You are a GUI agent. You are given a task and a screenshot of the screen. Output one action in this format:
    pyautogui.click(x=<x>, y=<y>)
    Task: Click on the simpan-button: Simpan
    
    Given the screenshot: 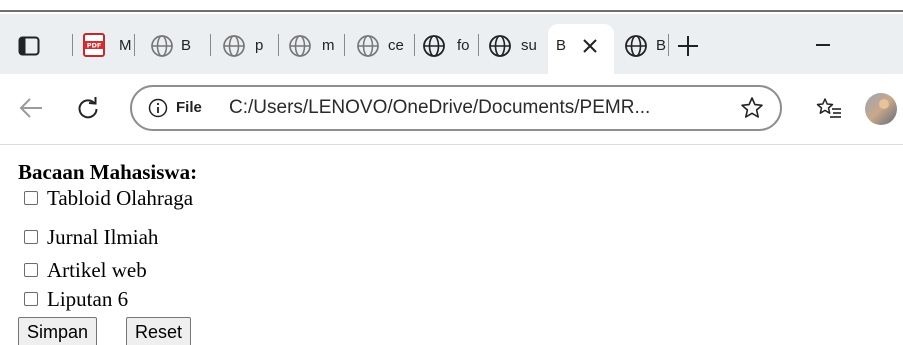 What is the action you would take?
    pyautogui.click(x=58, y=331)
    